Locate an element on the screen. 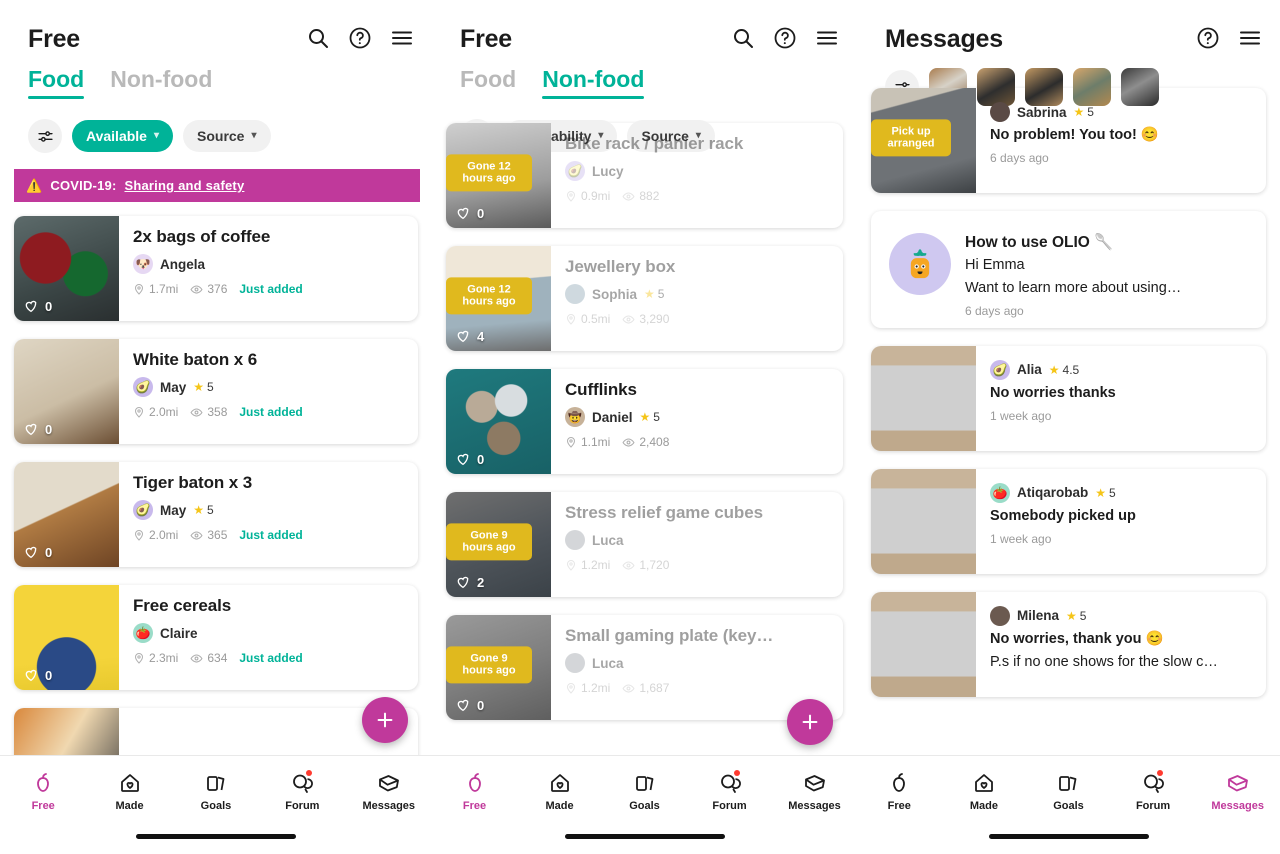  distance-value: 1.2mi is located at coordinates (596, 565).